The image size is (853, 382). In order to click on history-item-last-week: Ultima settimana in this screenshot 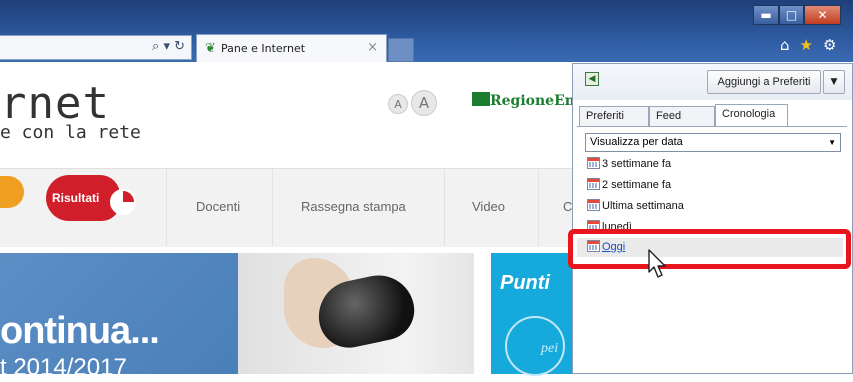, I will do `click(635, 207)`.